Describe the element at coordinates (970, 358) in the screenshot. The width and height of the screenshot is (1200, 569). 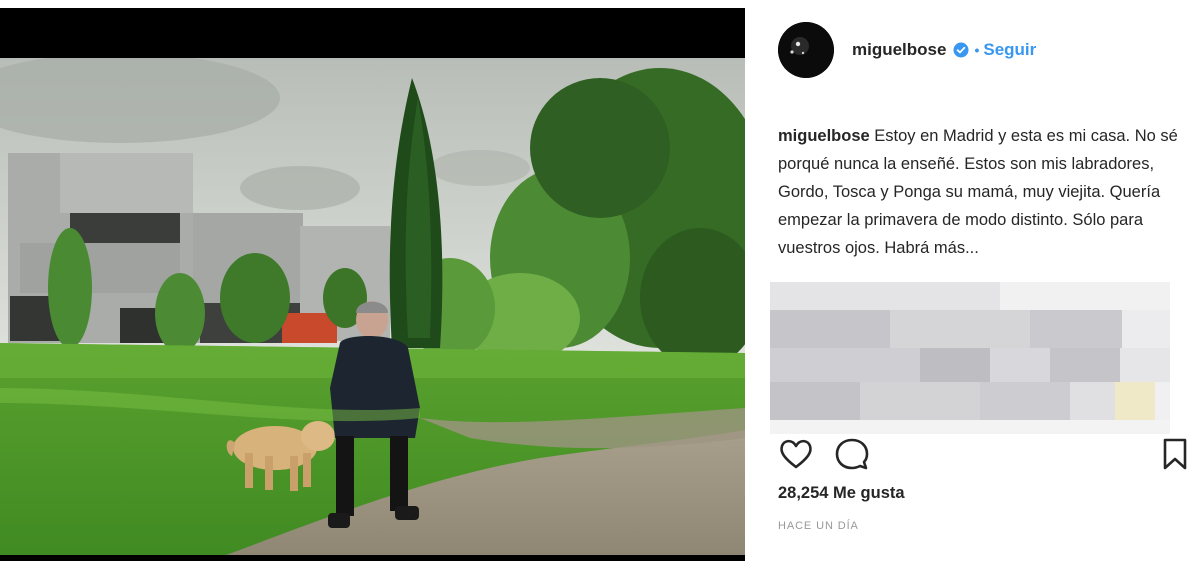
I see `pixelated-comments` at that location.